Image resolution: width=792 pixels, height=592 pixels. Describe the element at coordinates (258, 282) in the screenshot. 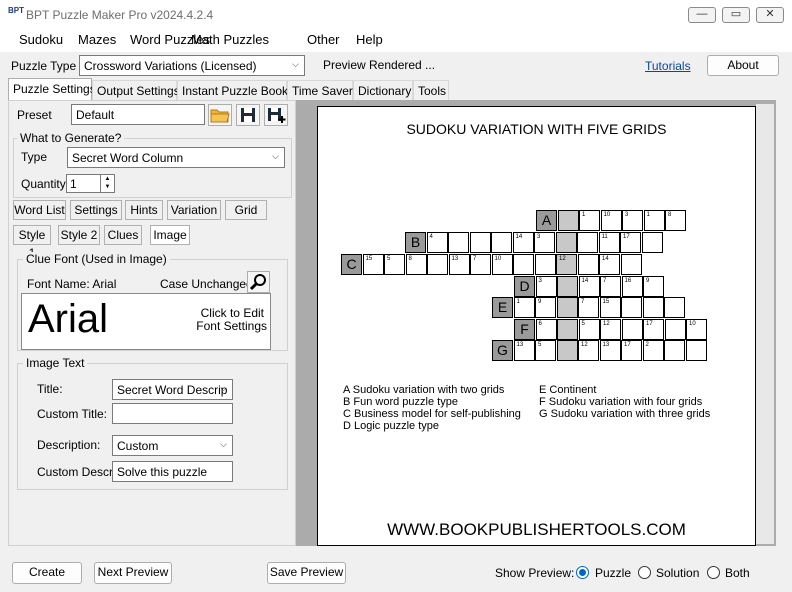

I see `preview-font-button` at that location.